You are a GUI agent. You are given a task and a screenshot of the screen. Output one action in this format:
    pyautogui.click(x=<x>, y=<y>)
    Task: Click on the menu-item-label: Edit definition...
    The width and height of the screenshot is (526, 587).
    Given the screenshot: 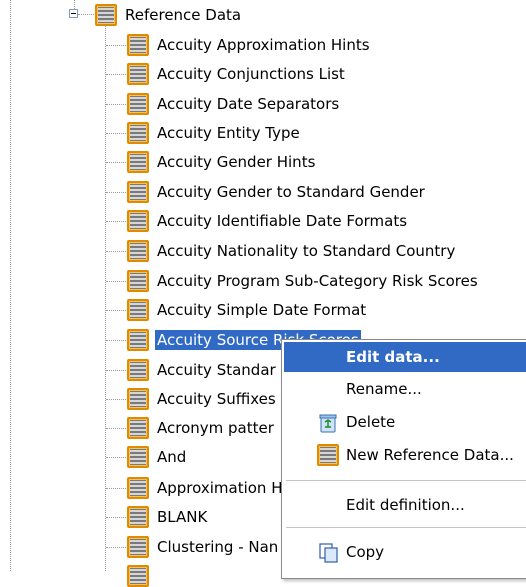 What is the action you would take?
    pyautogui.click(x=405, y=505)
    